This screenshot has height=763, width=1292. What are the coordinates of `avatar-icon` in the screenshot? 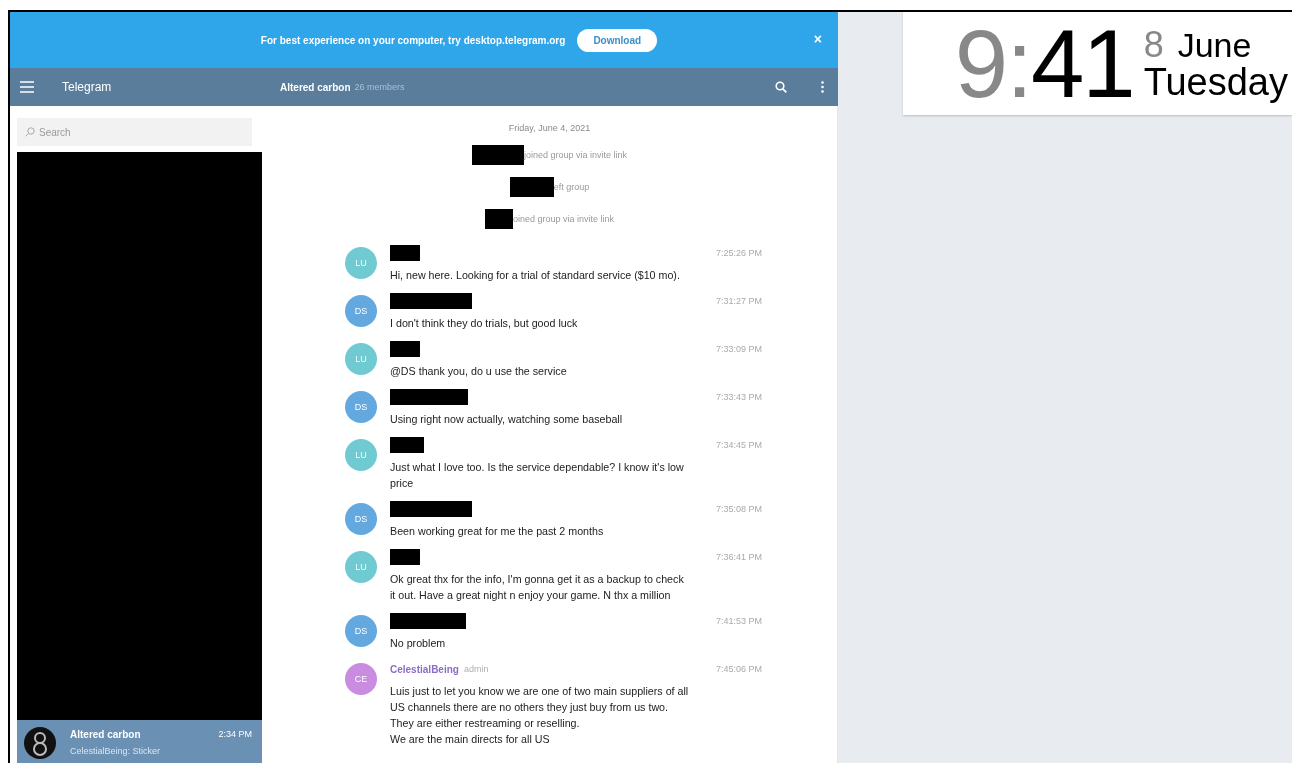 It's located at (40, 742).